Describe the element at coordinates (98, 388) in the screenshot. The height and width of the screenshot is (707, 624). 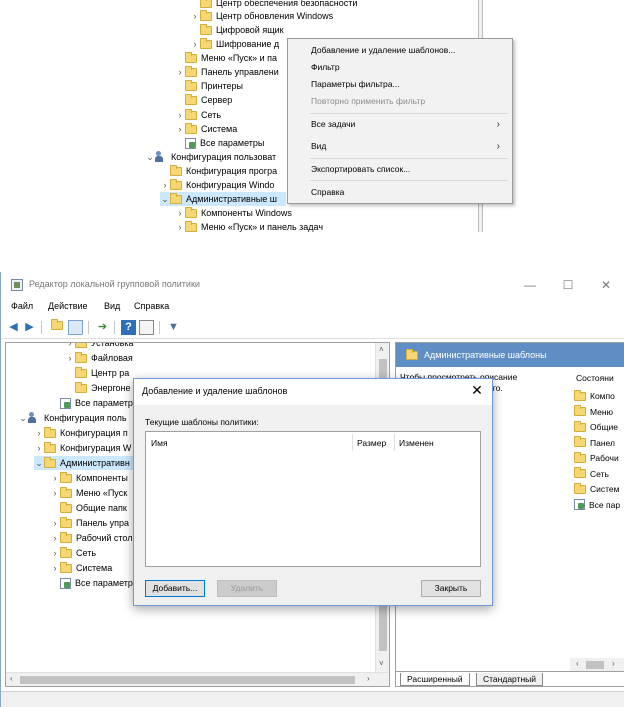
I see `tree-item: Энергоне` at that location.